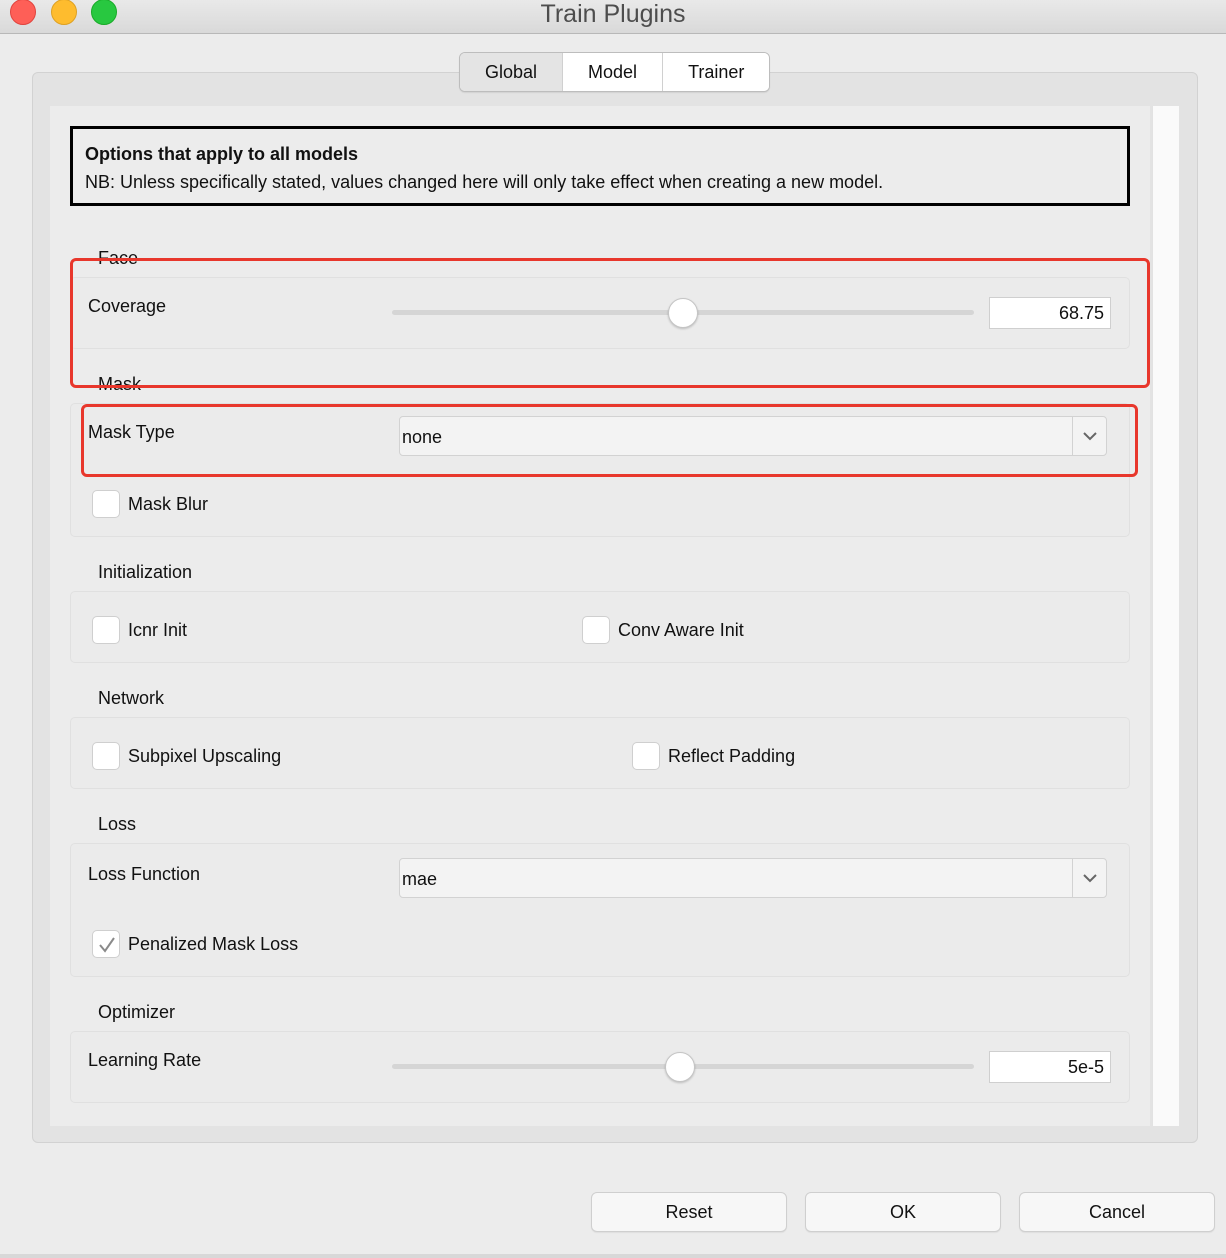 This screenshot has width=1226, height=1258. I want to click on coverage-slider-handle, so click(683, 313).